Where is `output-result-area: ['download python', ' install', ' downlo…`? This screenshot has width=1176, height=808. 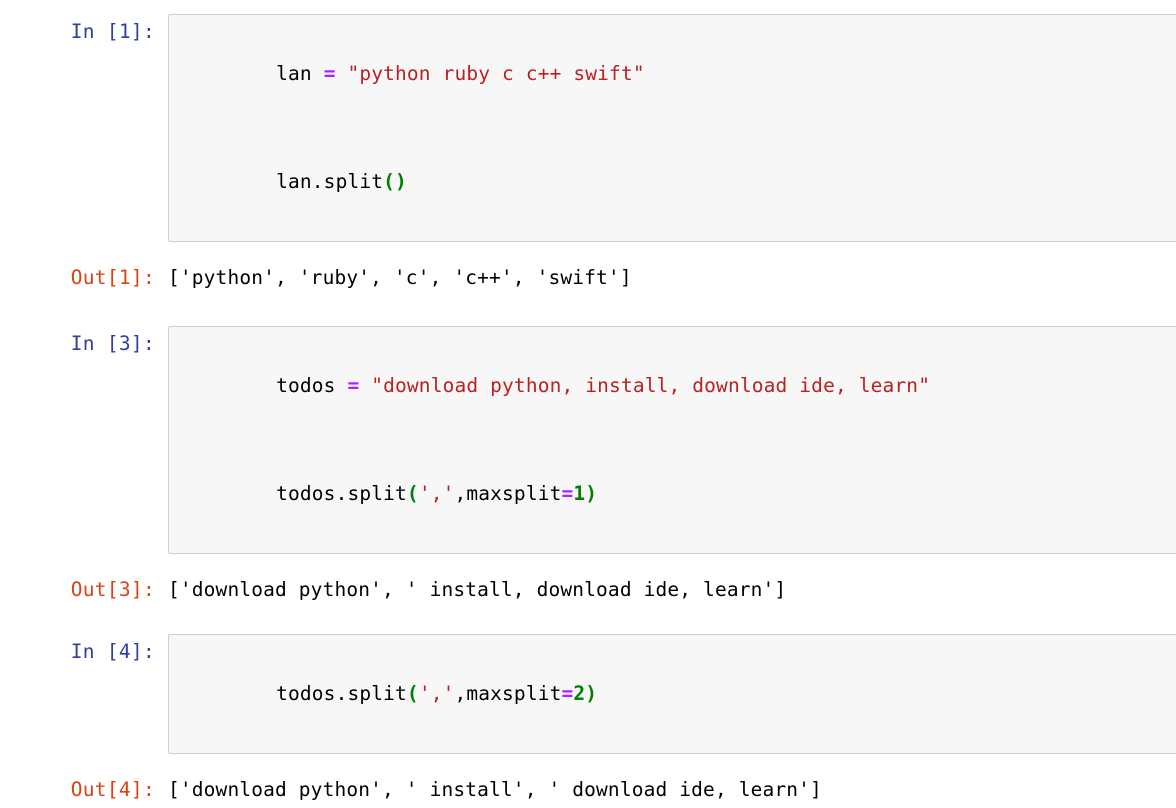 output-result-area: ['download python', ' install', ' downlo… is located at coordinates (672, 790).